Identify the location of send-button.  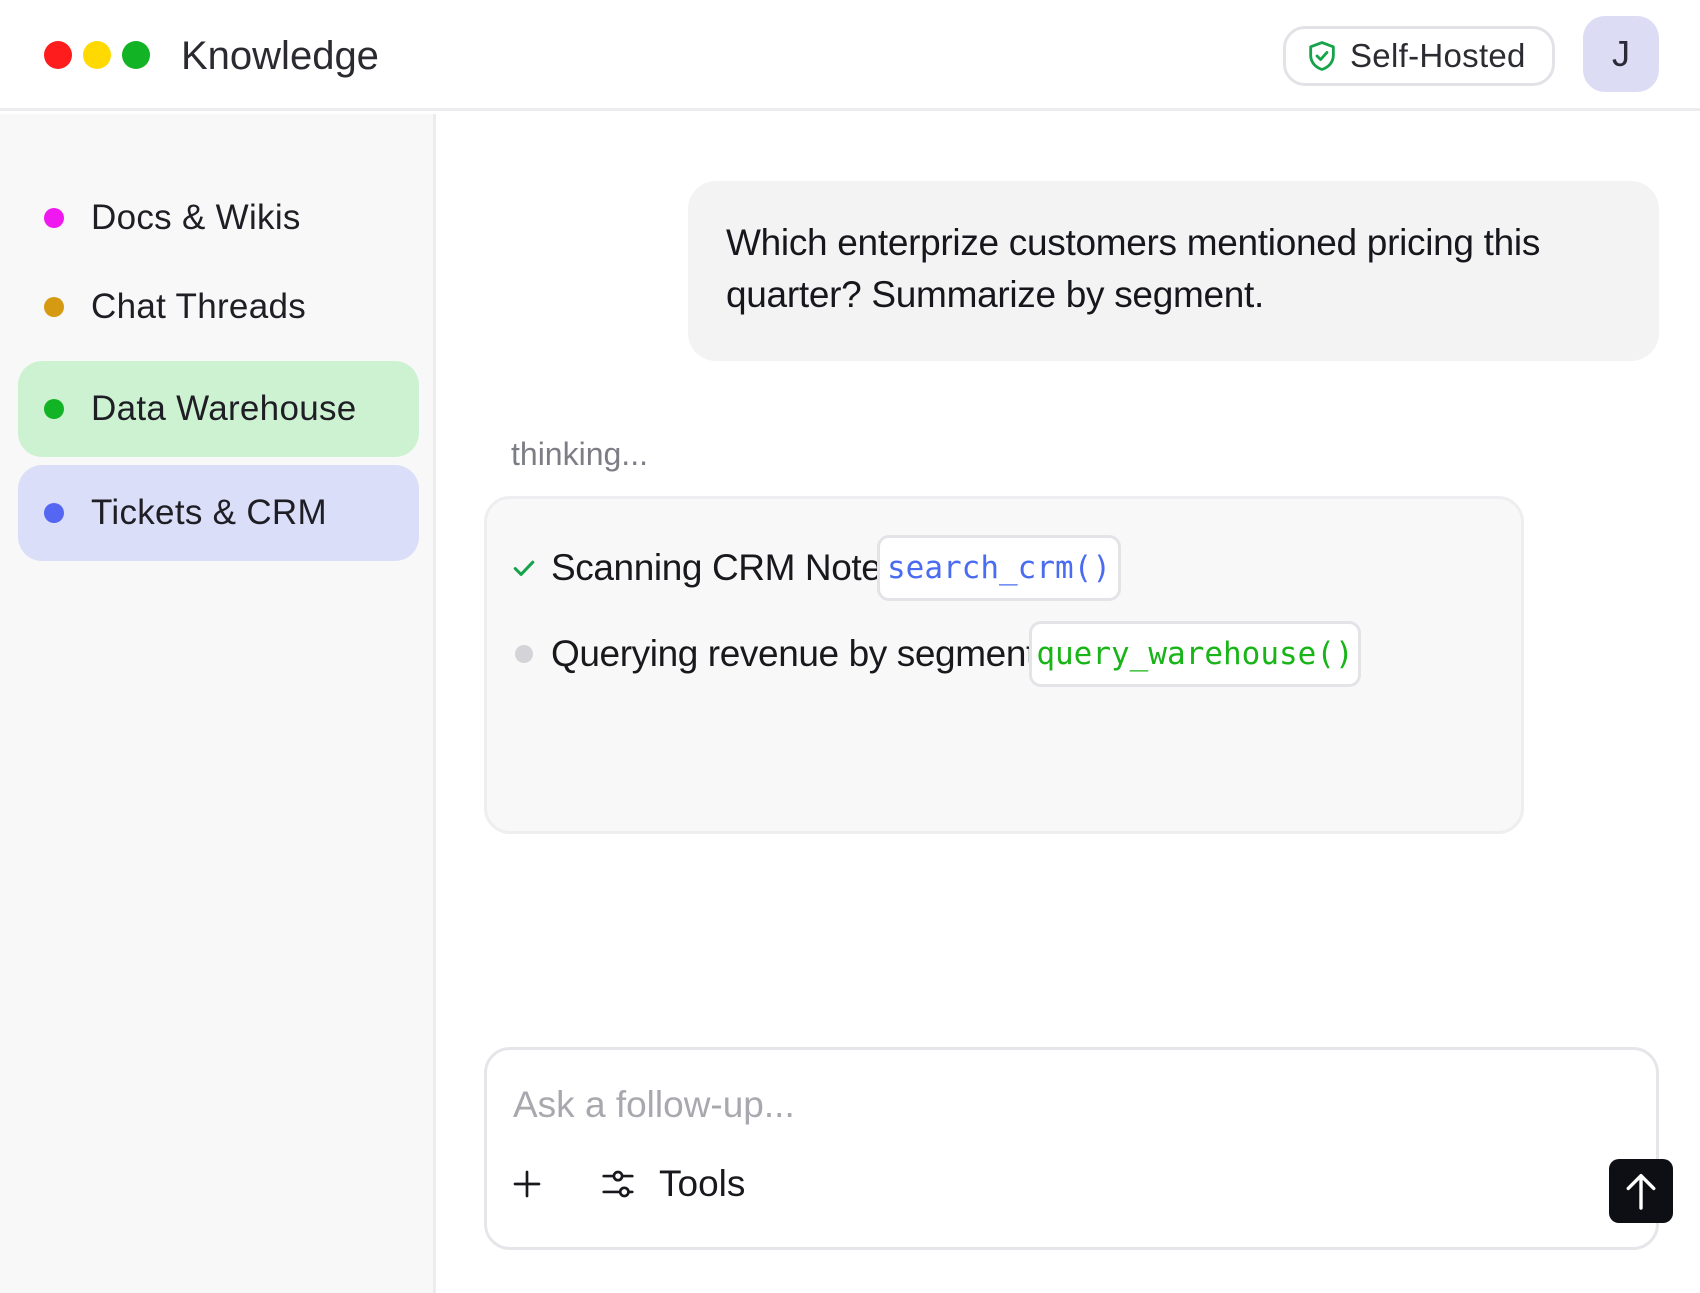
(1641, 1191).